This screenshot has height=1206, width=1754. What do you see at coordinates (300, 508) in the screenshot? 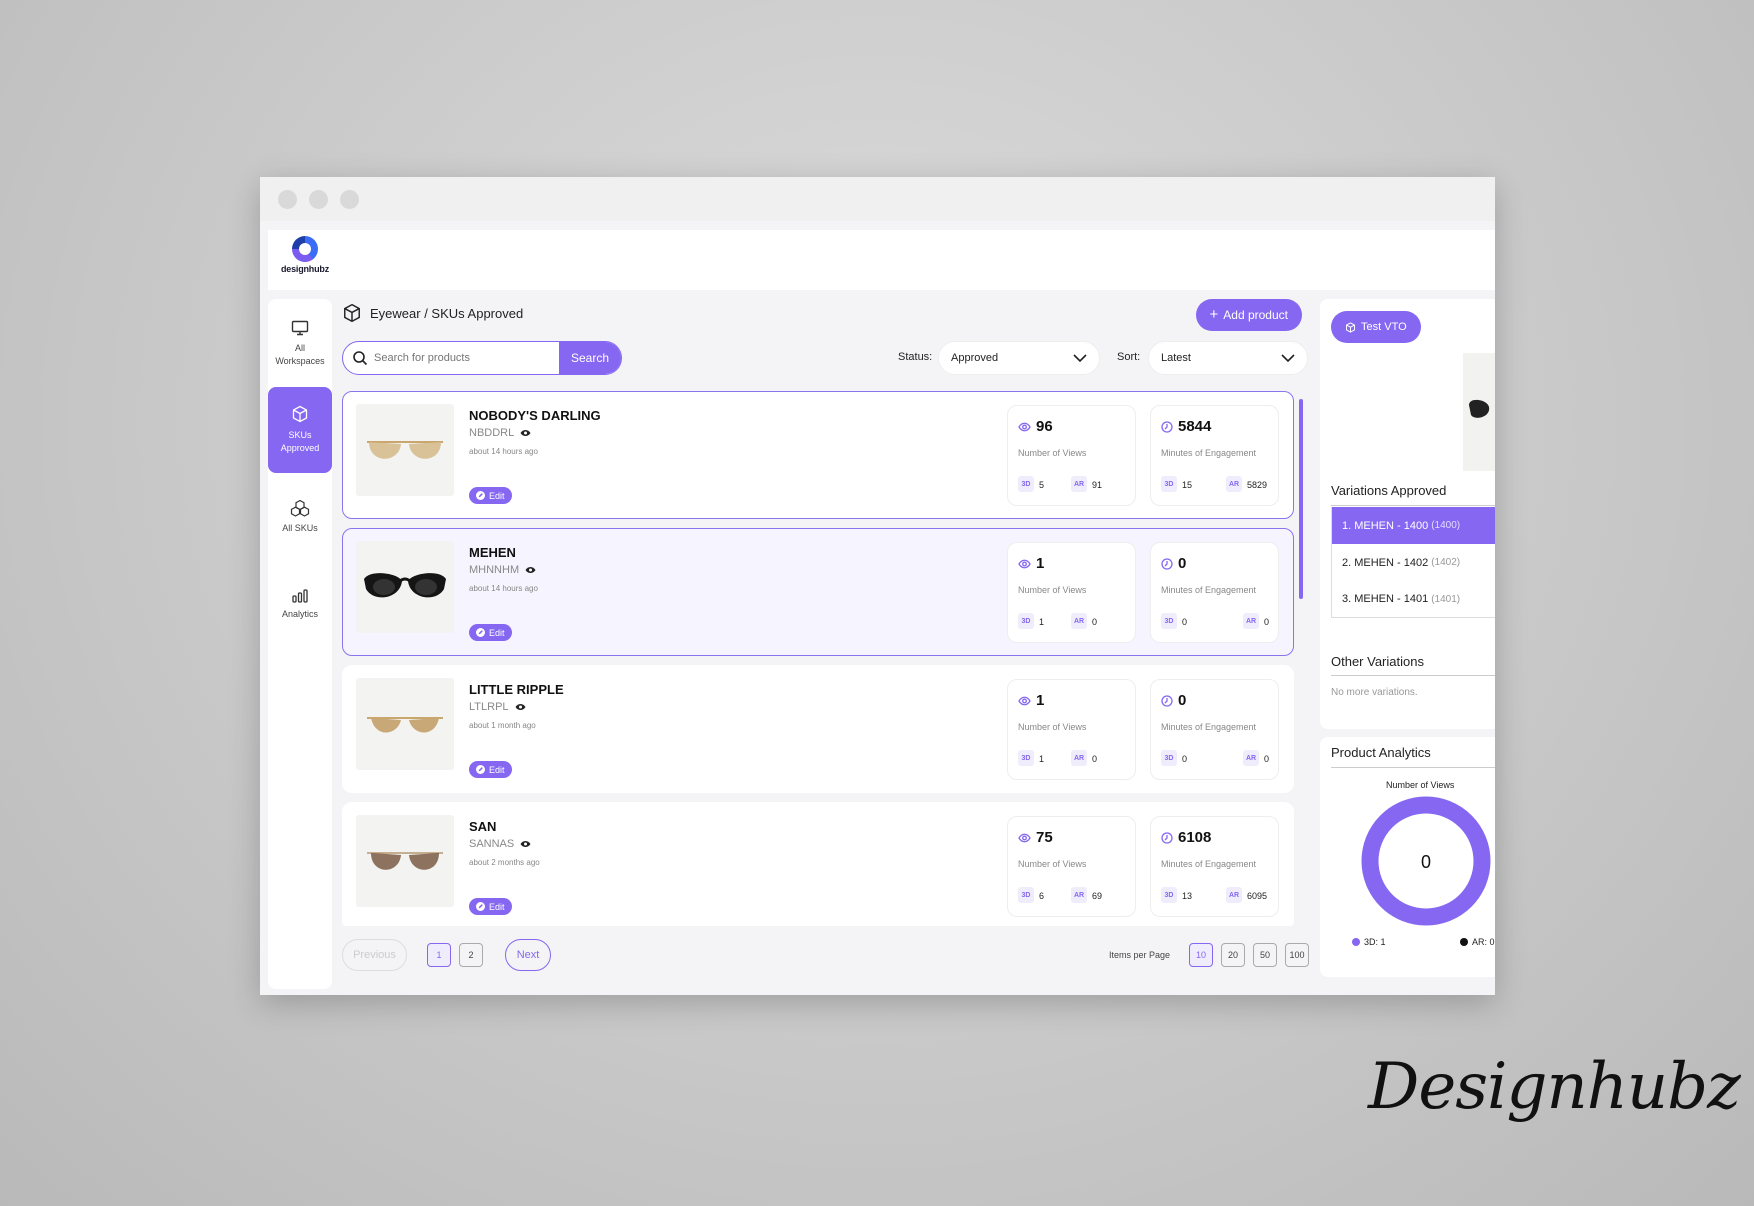
I see `cubes-icon` at bounding box center [300, 508].